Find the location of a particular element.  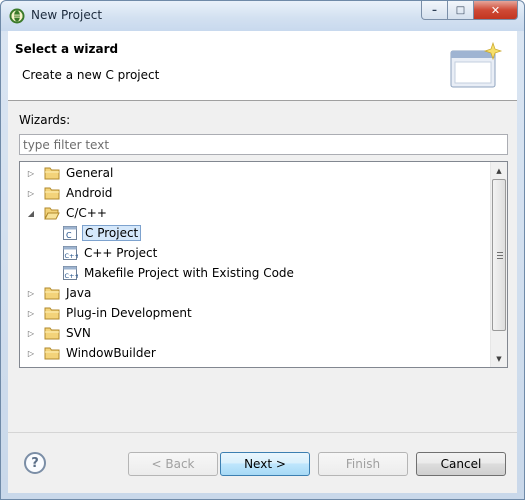

tree-item-svn: ▷ SVN is located at coordinates (59, 333).